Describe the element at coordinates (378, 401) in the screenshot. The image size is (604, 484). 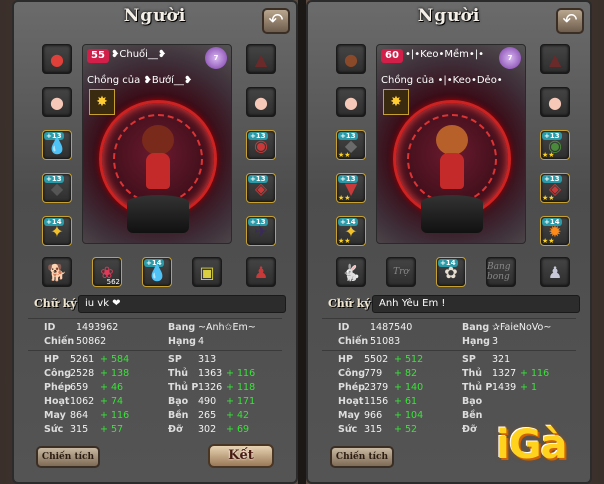
I see `stat-row: Hoạt1156 + 61` at that location.